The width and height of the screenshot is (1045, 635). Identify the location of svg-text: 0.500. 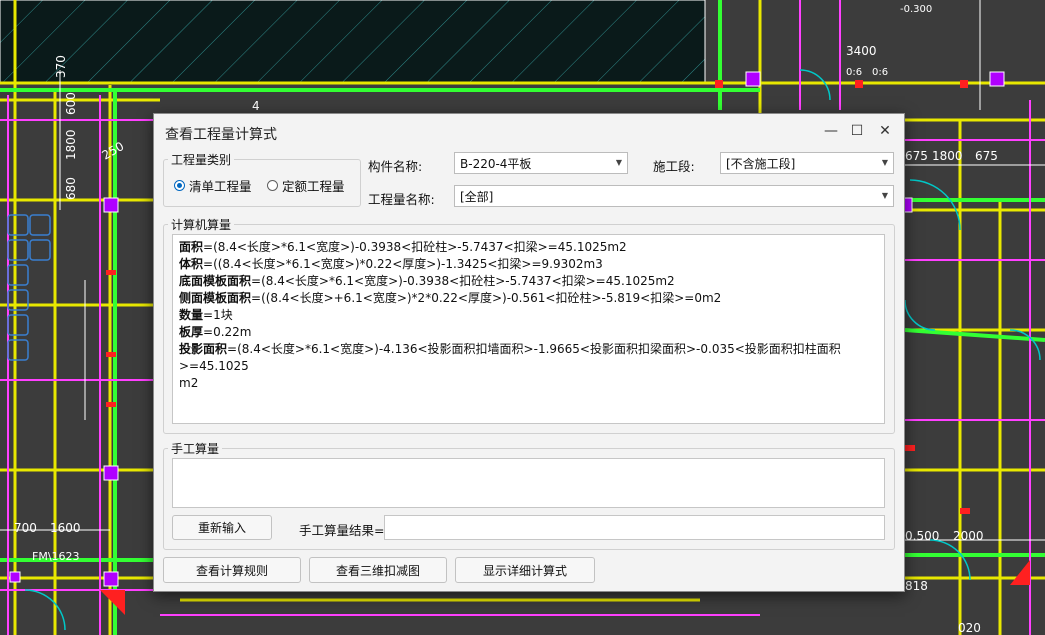
(922, 536).